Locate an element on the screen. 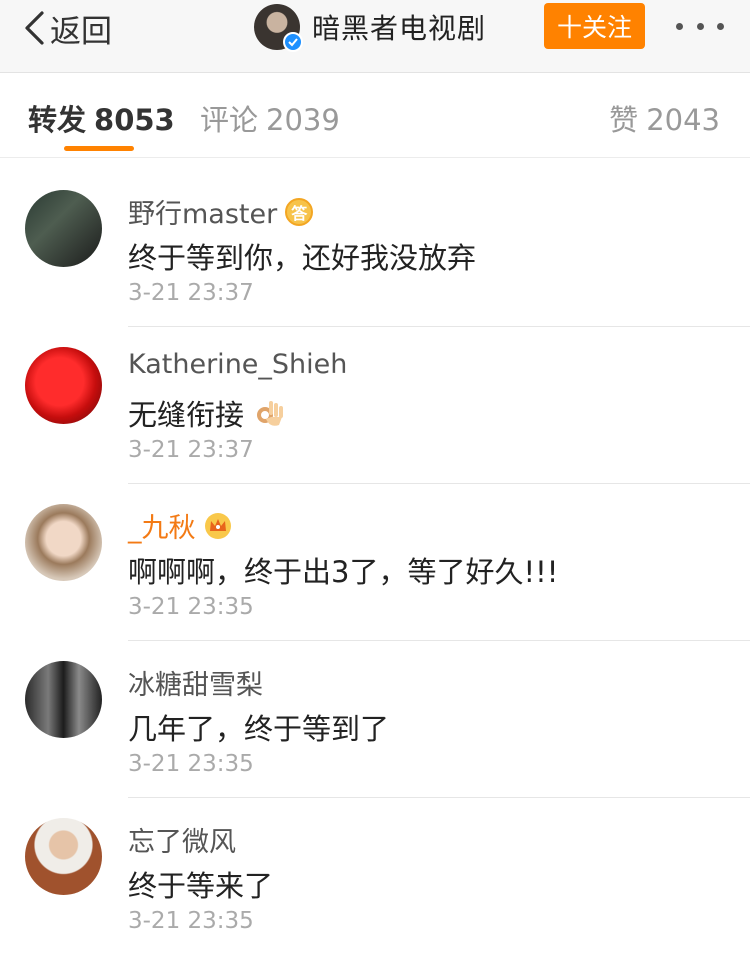 The image size is (750, 955). username: 野行master 答 is located at coordinates (221, 211).